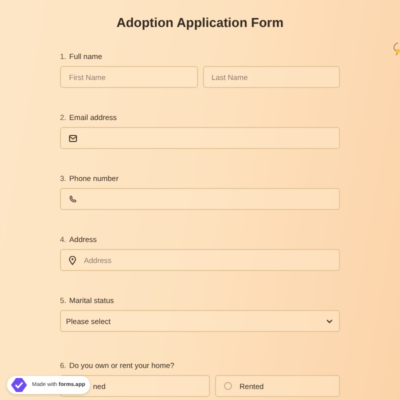  What do you see at coordinates (329, 321) in the screenshot?
I see `chevron-down-icon` at bounding box center [329, 321].